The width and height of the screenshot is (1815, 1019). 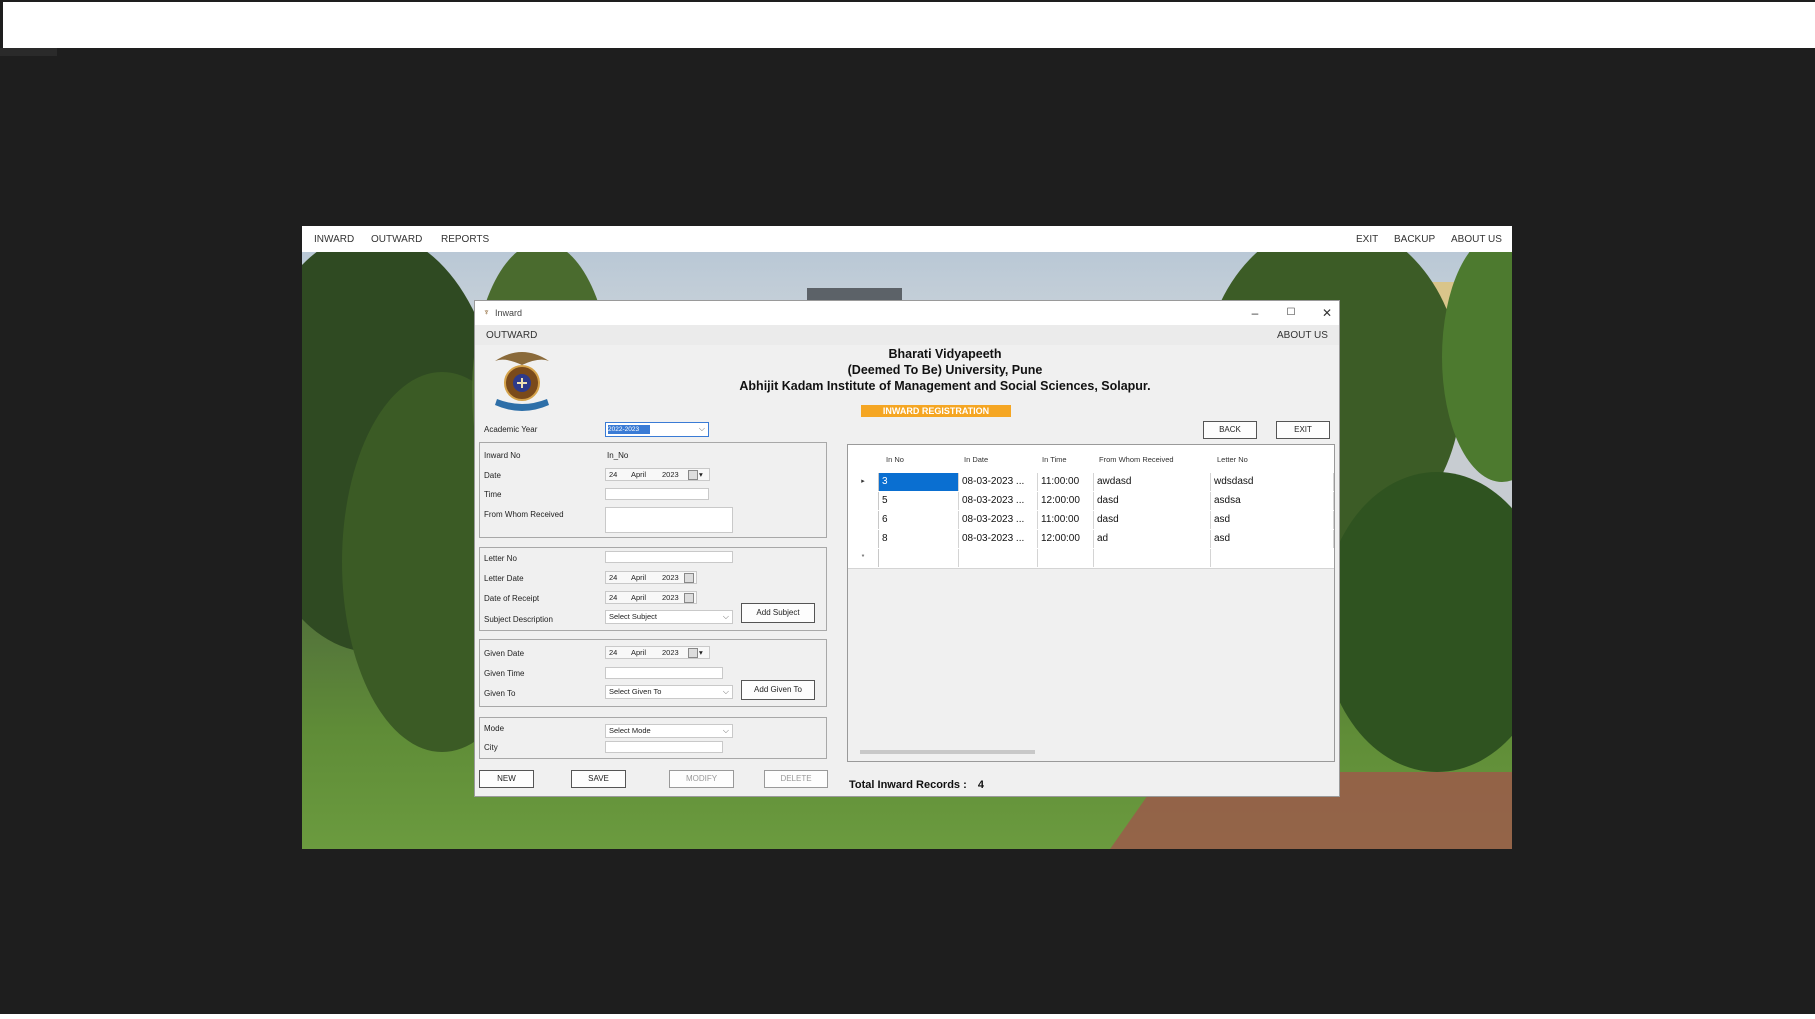 I want to click on col-in-no: In No, so click(x=895, y=459).